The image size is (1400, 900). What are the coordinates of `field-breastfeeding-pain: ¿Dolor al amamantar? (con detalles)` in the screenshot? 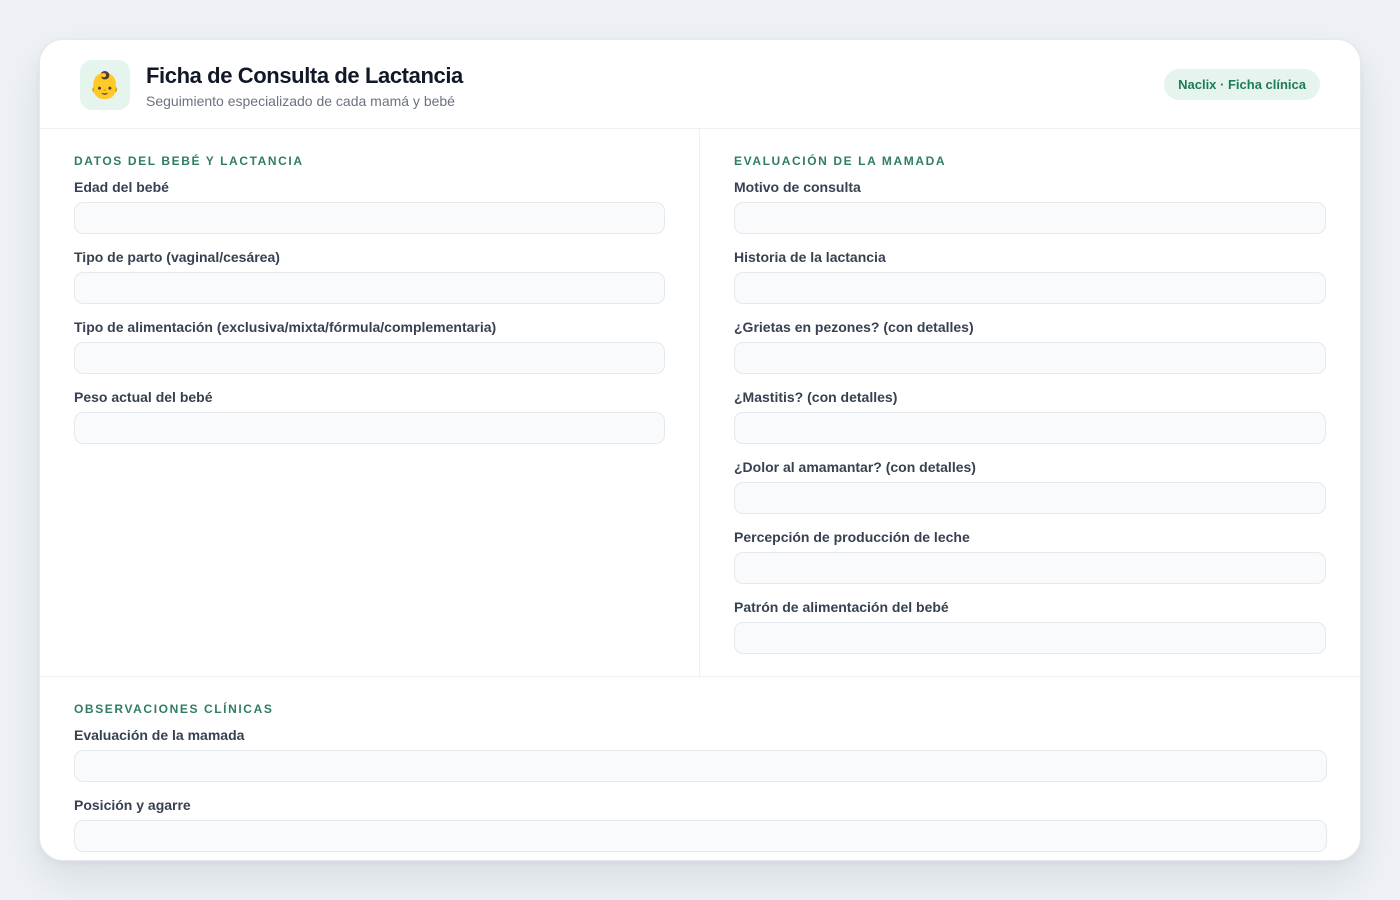 It's located at (1030, 486).